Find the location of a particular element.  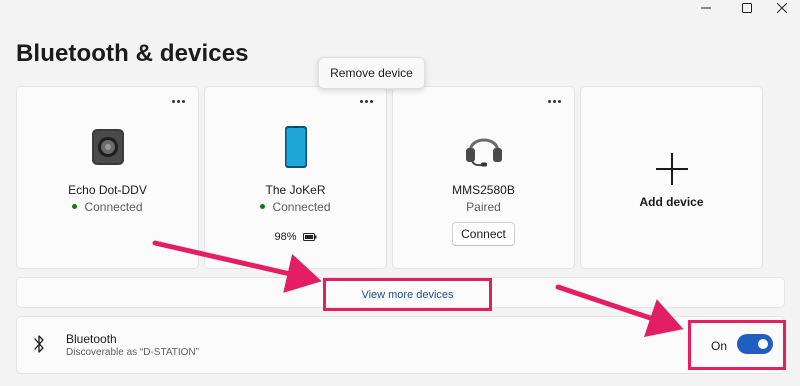

connect-button: Connect is located at coordinates (483, 234).